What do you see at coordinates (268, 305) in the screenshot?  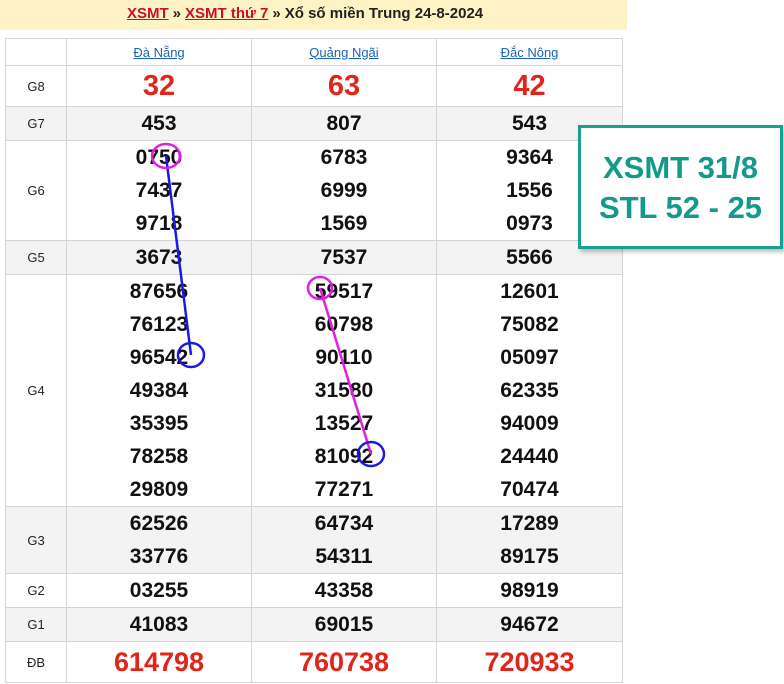 I see `annotation-overlay` at bounding box center [268, 305].